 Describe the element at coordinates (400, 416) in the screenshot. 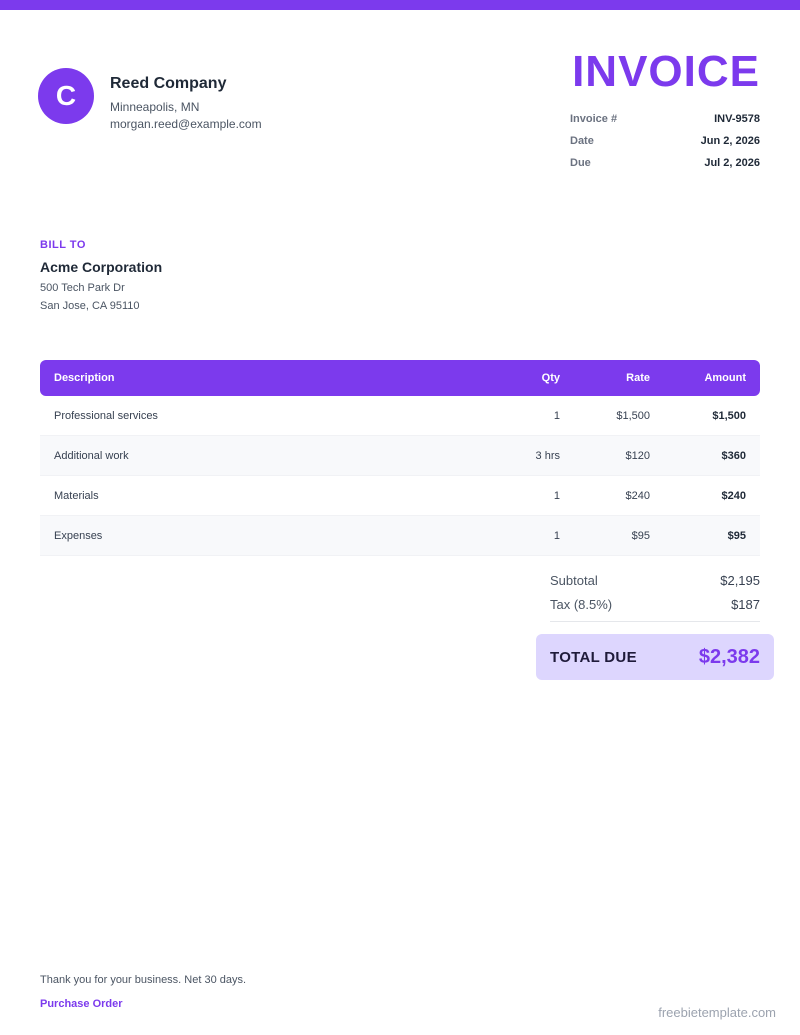

I see `table-row: Professional services 1 $1,500 $1,500` at that location.